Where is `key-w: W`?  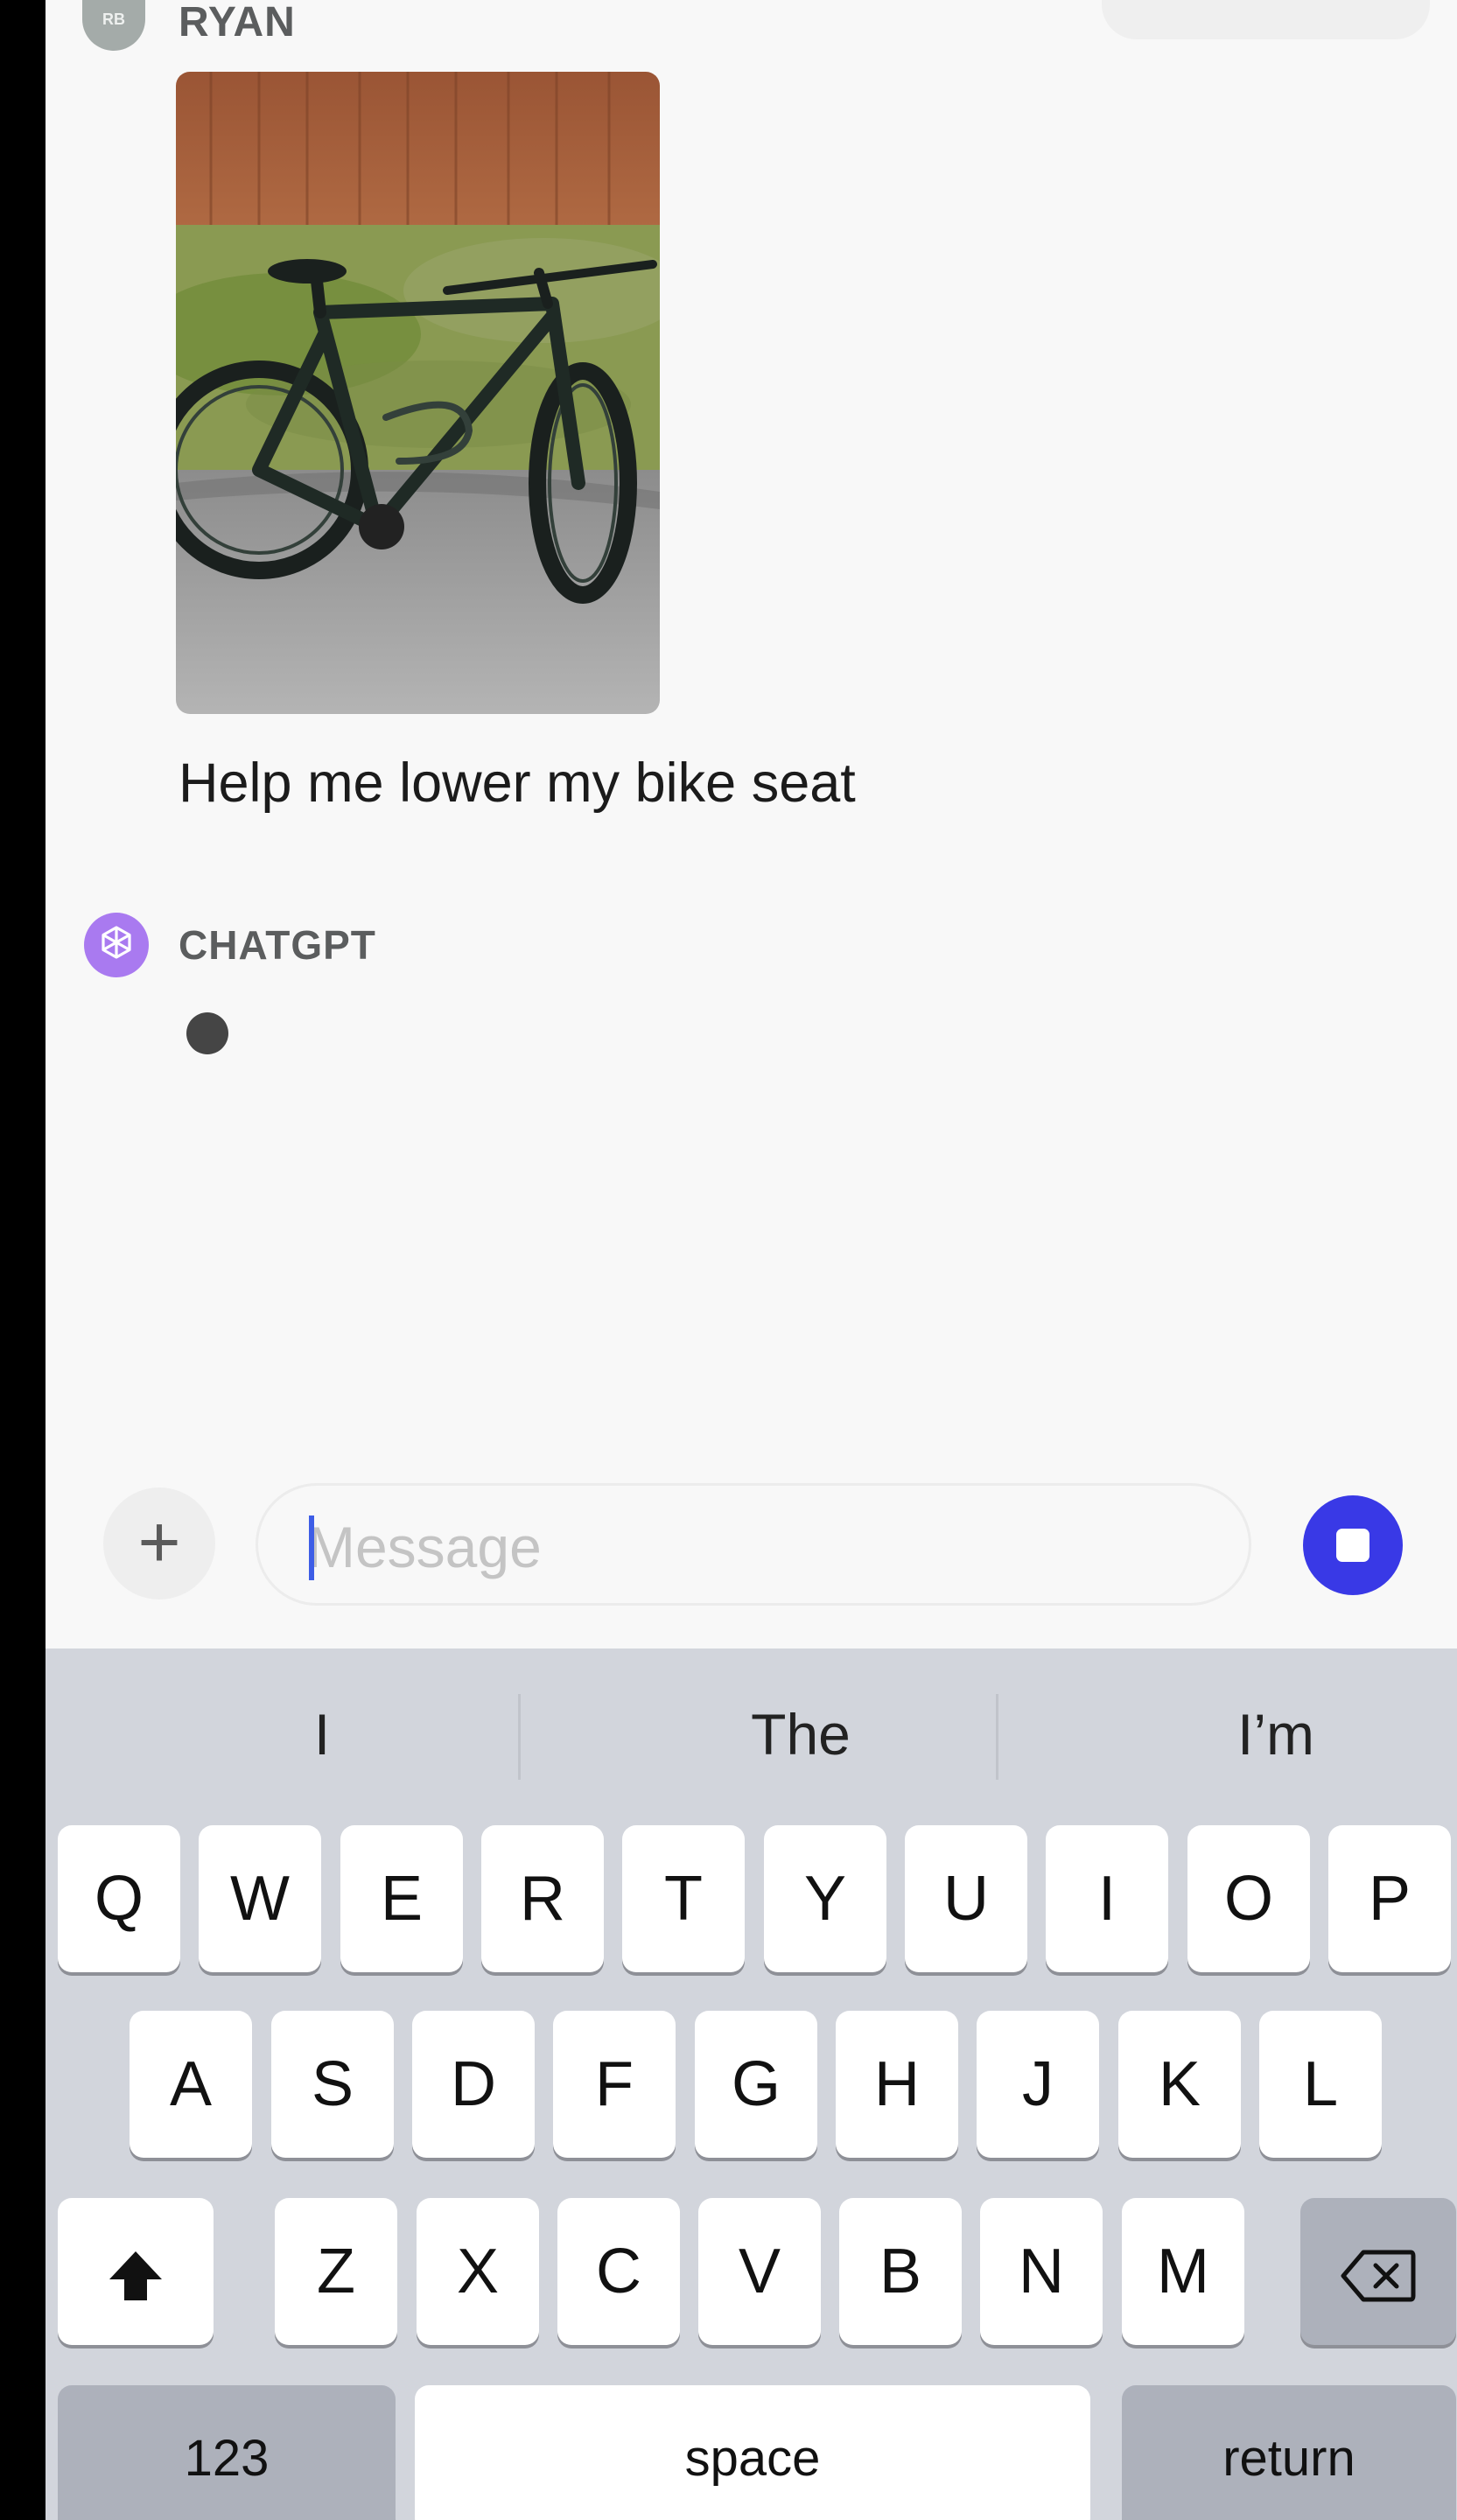 key-w: W is located at coordinates (260, 1898).